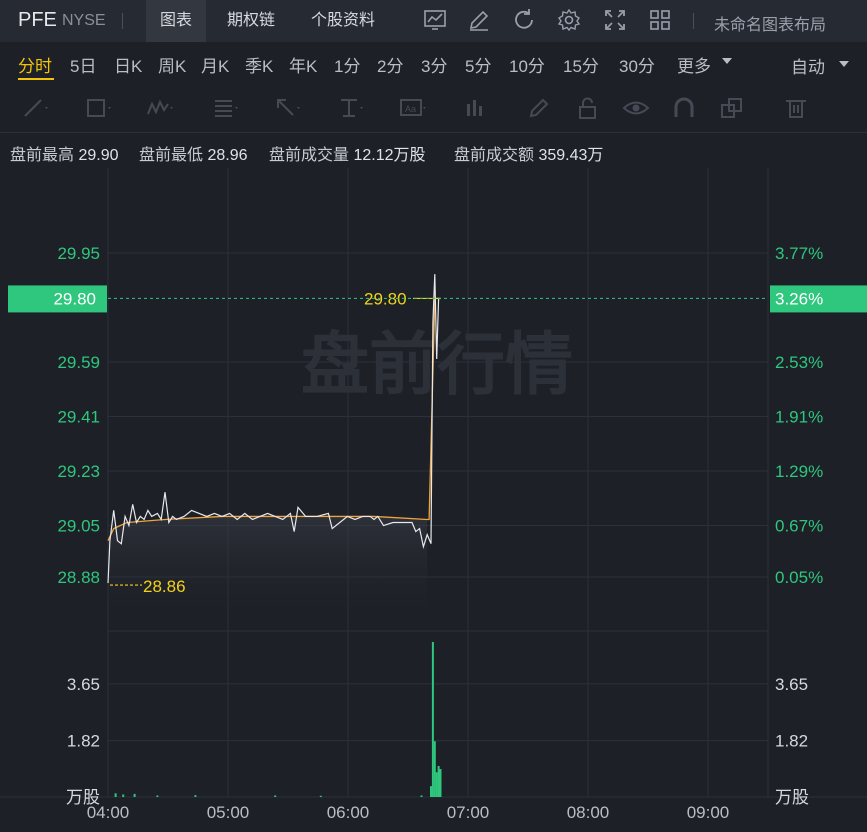 The height and width of the screenshot is (832, 867). I want to click on text-icon: Aa, so click(413, 108).